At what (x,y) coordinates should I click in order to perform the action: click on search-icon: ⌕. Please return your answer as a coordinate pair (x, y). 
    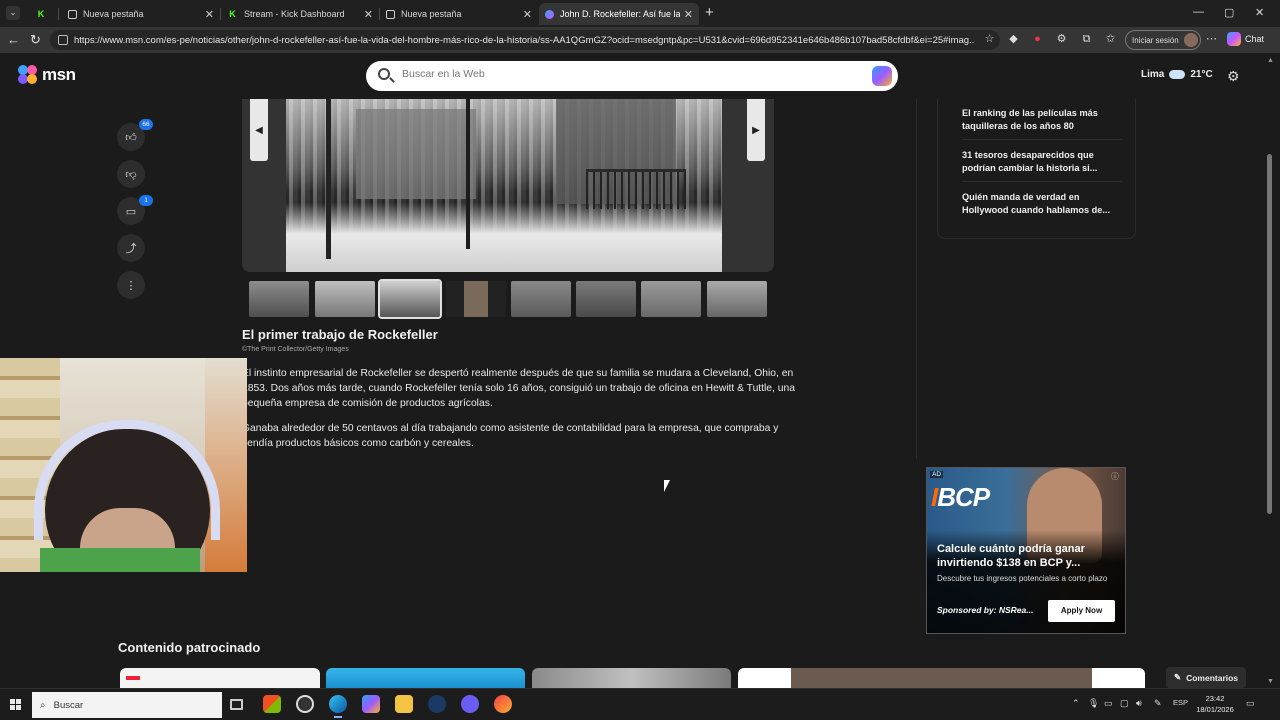
    Looking at the image, I should click on (43, 705).